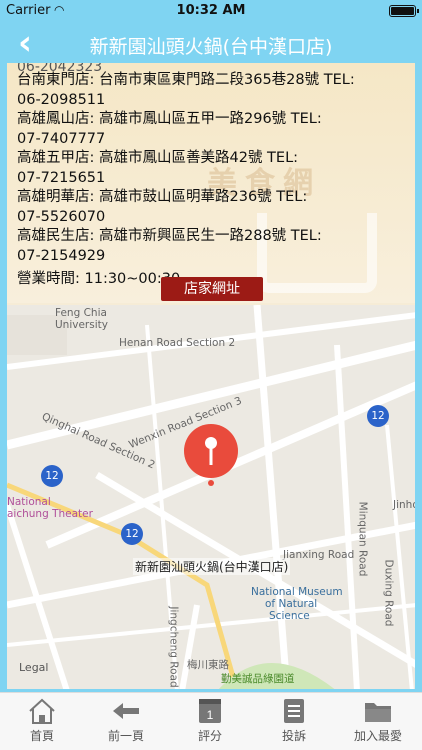 The width and height of the screenshot is (422, 750). What do you see at coordinates (319, 555) in the screenshot?
I see `map-label: Jianxing Road` at bounding box center [319, 555].